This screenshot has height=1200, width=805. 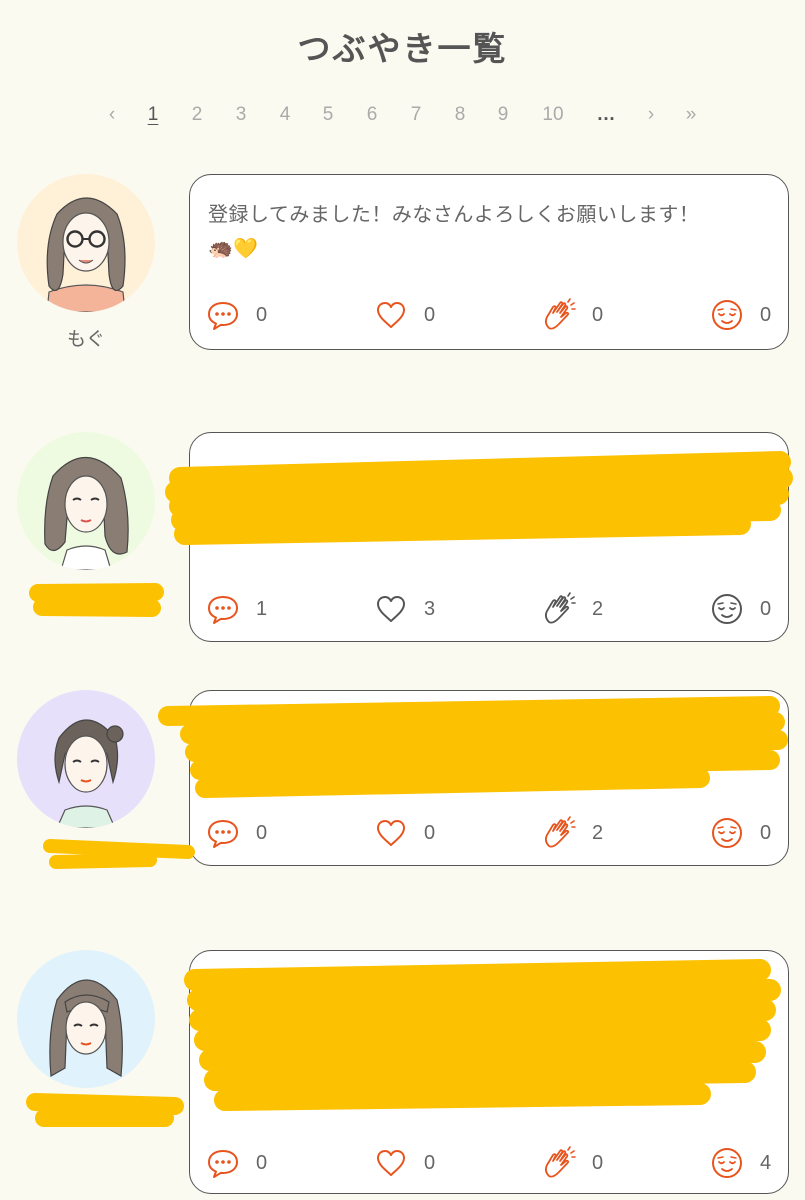 I want to click on prev-page-link: ‹, so click(x=112, y=115).